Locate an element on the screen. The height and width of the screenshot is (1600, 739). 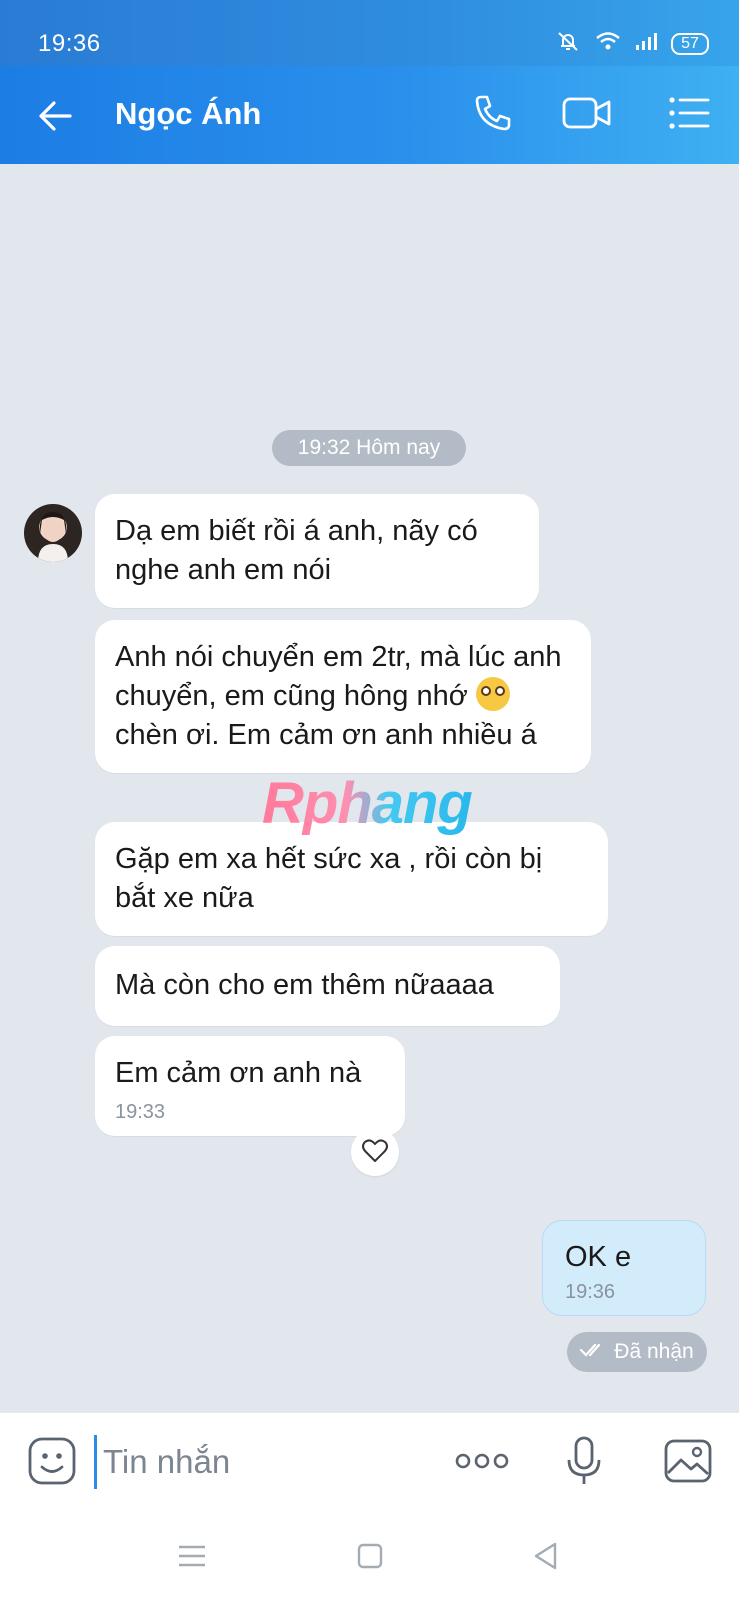
flushed-face-emoji-icon is located at coordinates (492, 694).